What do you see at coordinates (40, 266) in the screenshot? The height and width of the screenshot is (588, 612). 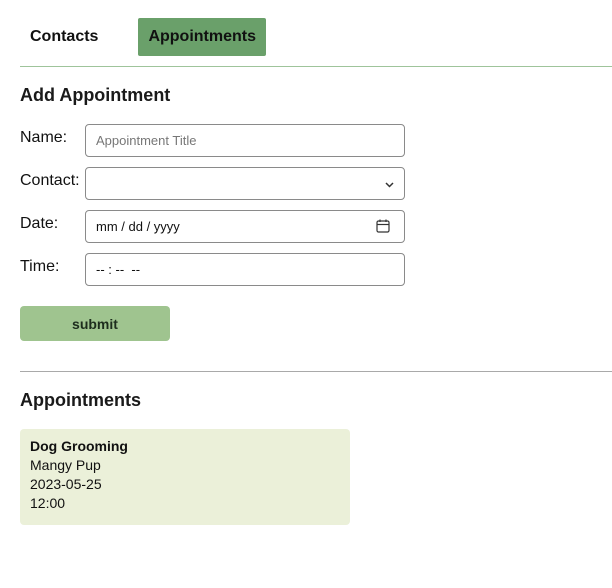 I see `time-label: Time:` at bounding box center [40, 266].